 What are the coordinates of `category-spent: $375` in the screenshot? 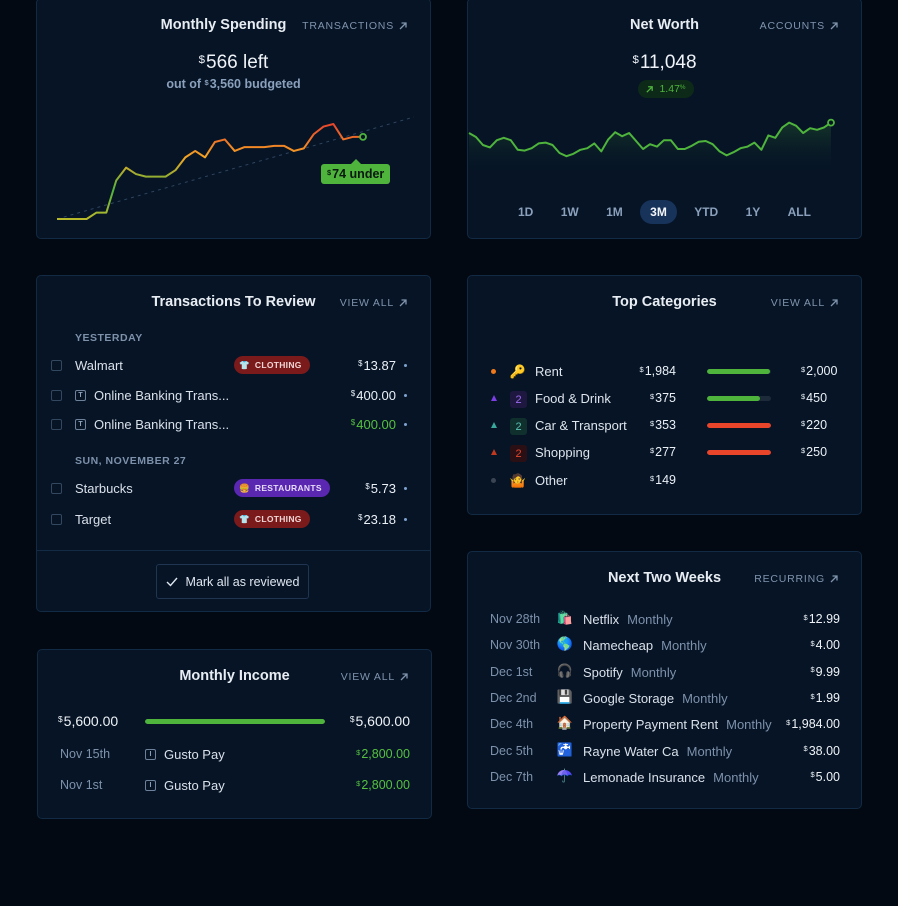 It's located at (662, 398).